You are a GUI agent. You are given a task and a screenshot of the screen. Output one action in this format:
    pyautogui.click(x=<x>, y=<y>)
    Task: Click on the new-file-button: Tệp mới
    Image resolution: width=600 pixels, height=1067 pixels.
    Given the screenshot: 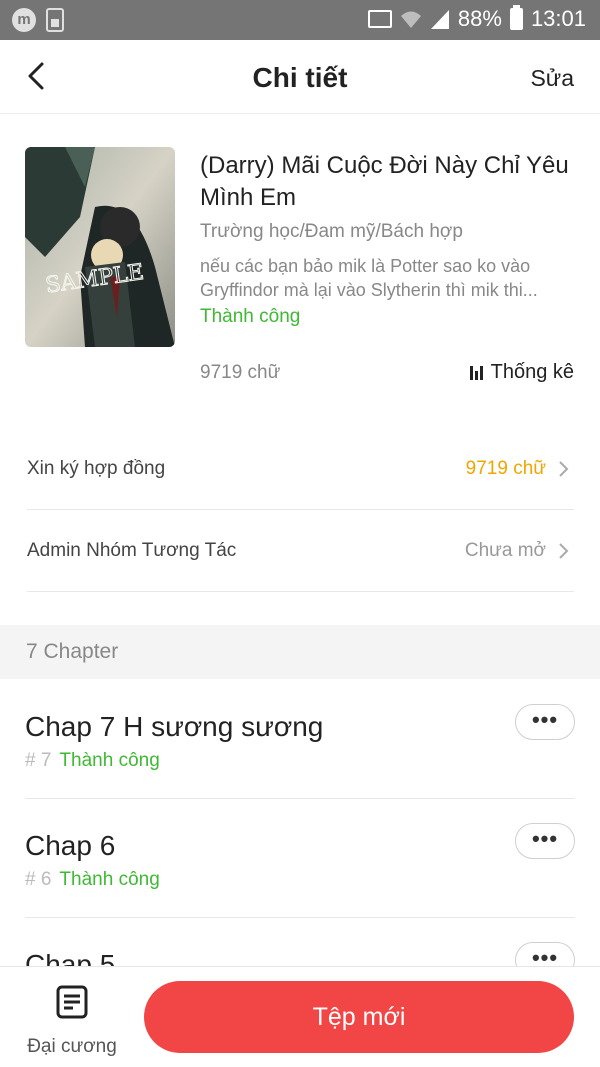 What is the action you would take?
    pyautogui.click(x=359, y=1017)
    